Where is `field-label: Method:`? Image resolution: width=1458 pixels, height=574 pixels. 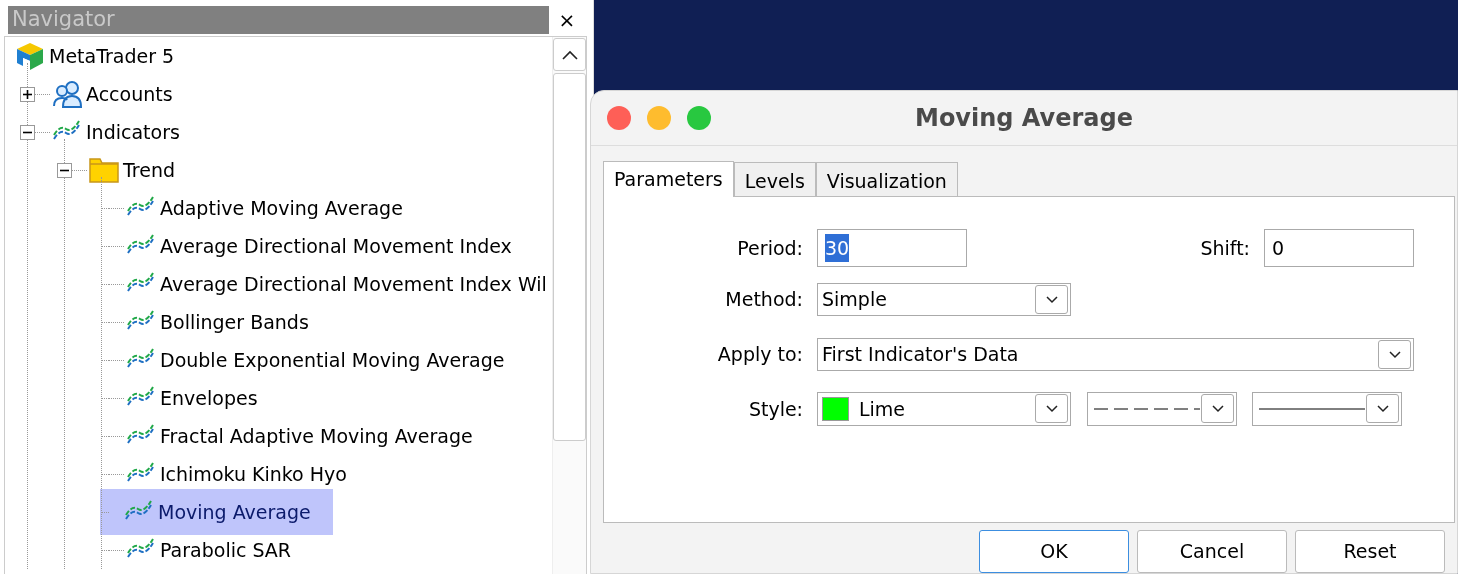
field-label: Method: is located at coordinates (764, 300).